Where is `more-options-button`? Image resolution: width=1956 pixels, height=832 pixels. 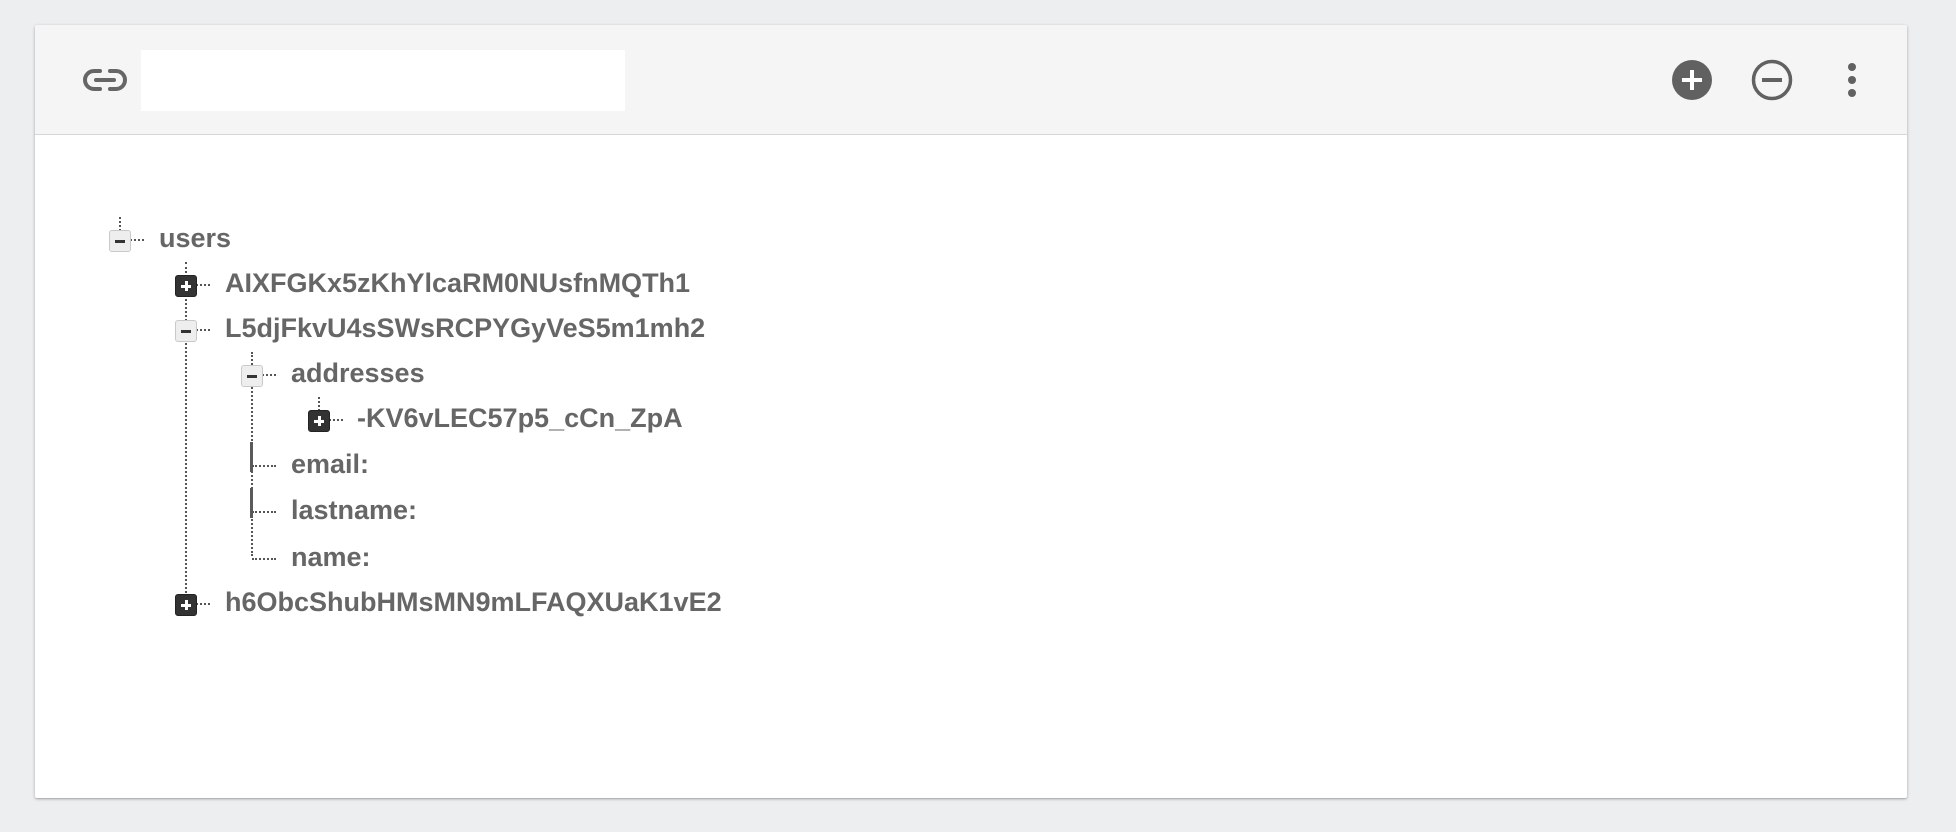
more-options-button is located at coordinates (1852, 80).